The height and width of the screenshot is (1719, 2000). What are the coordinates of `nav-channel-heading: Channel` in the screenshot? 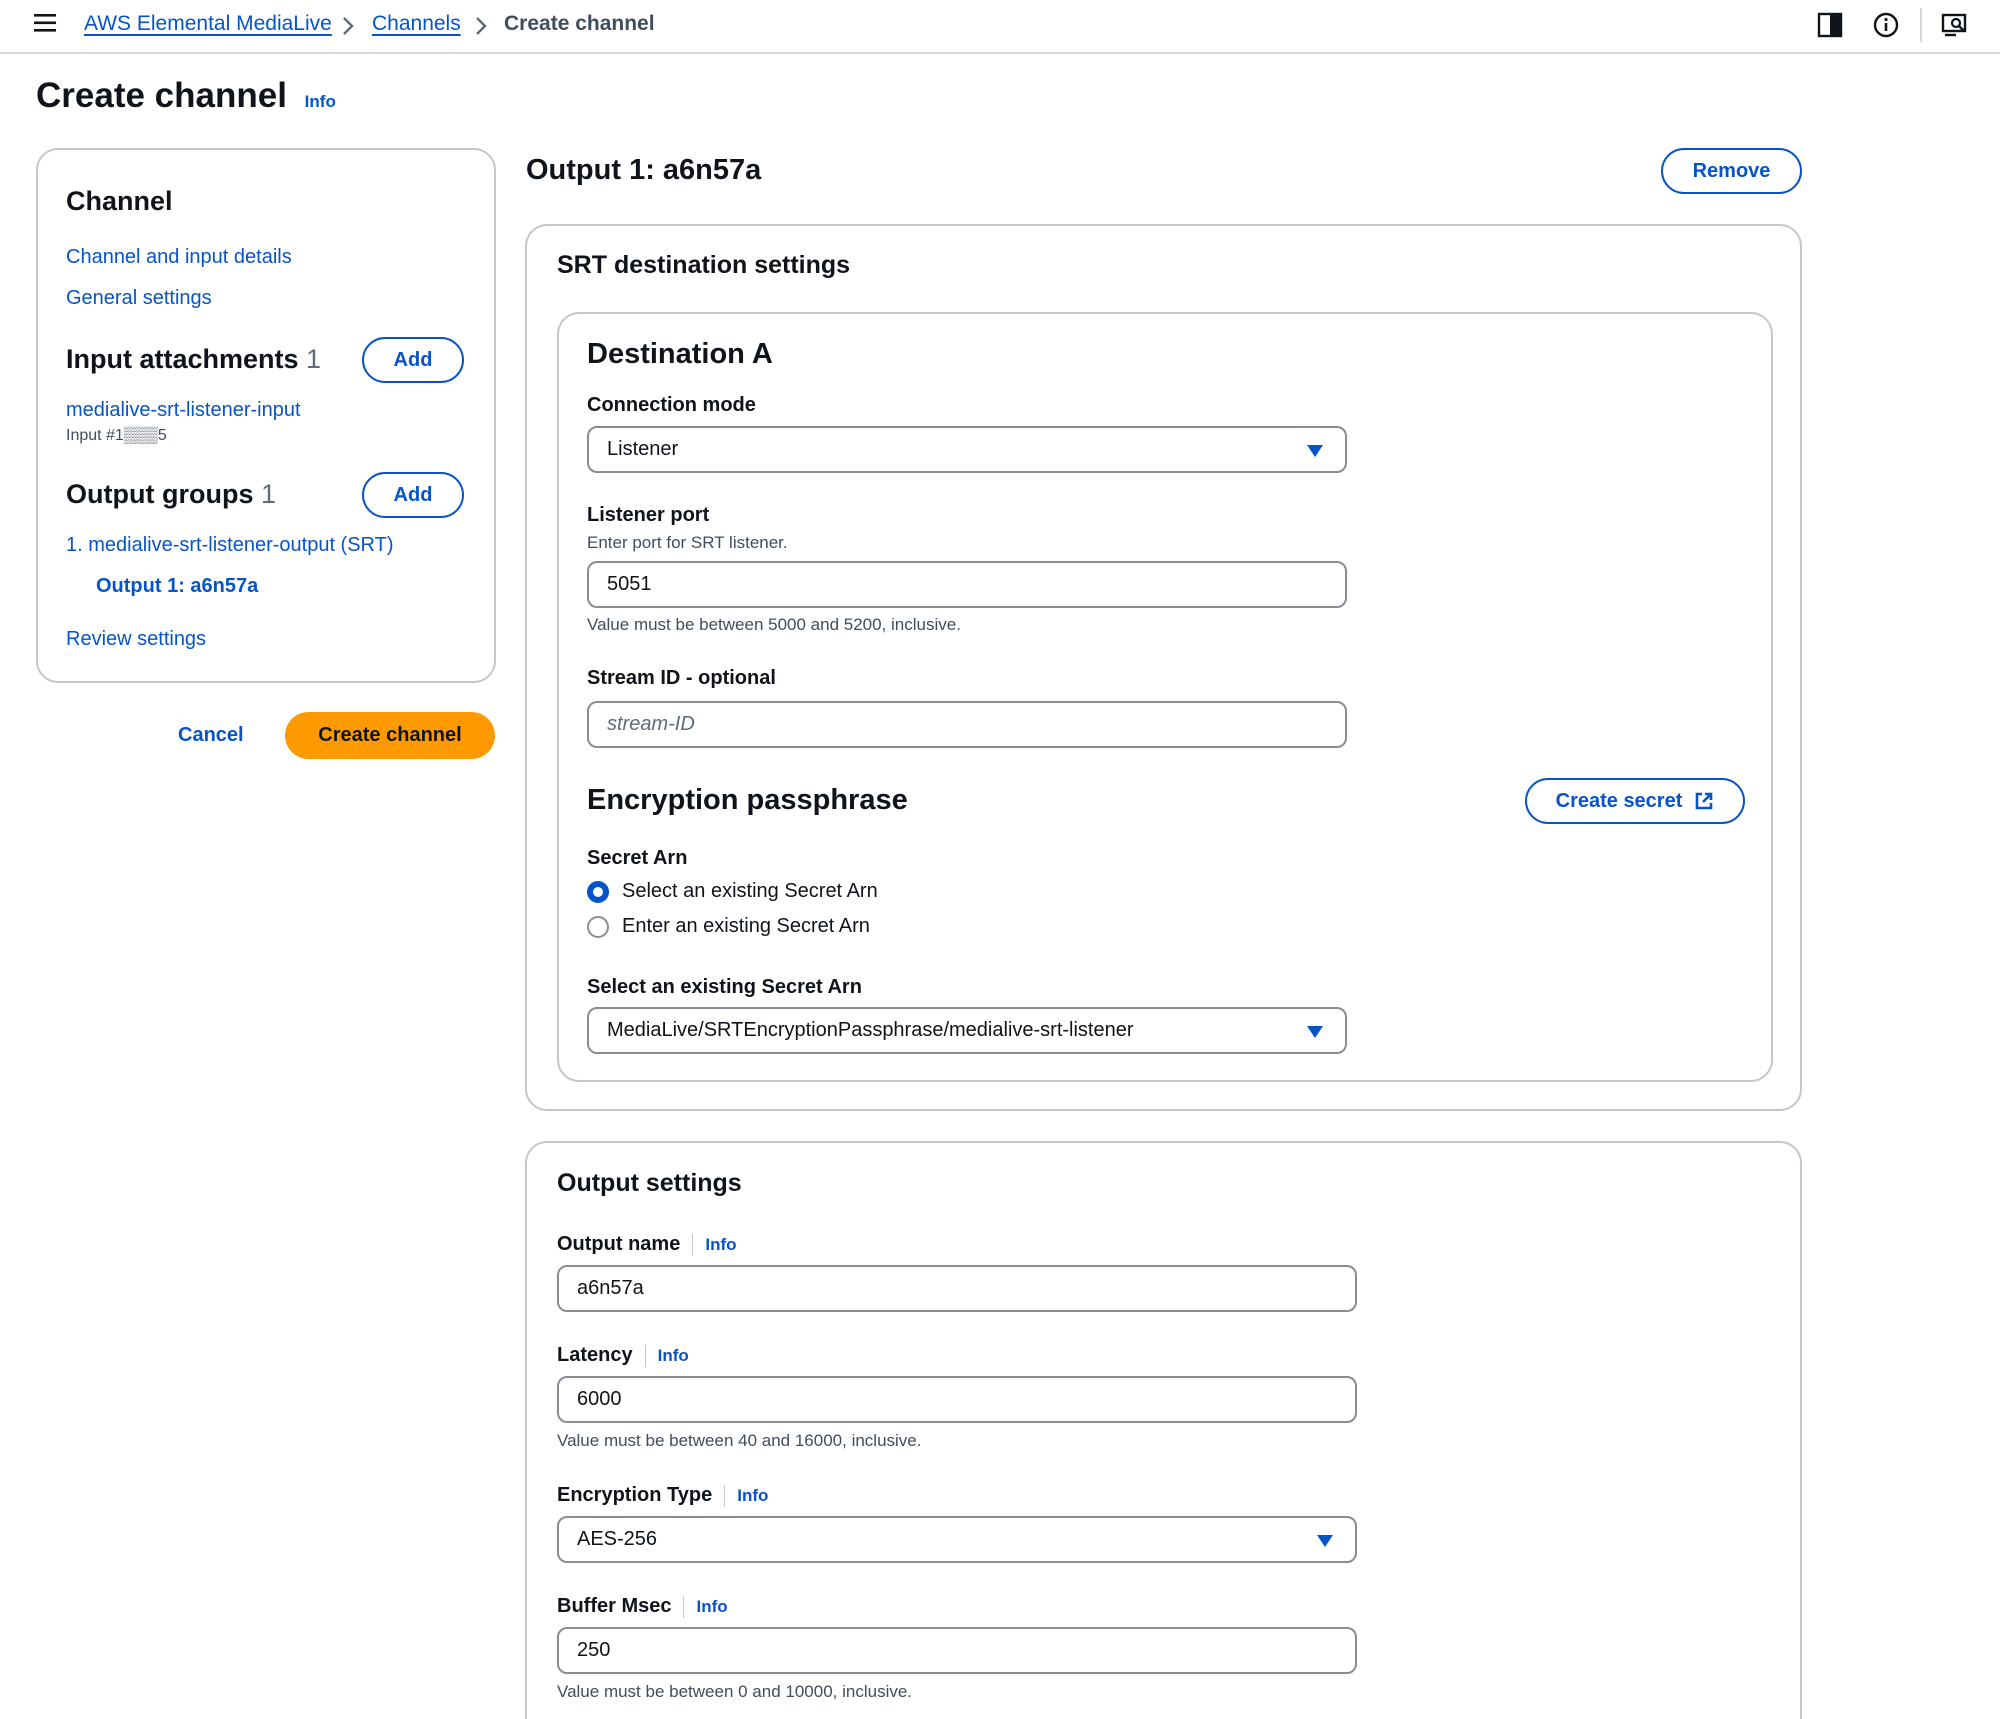 It's located at (119, 201).